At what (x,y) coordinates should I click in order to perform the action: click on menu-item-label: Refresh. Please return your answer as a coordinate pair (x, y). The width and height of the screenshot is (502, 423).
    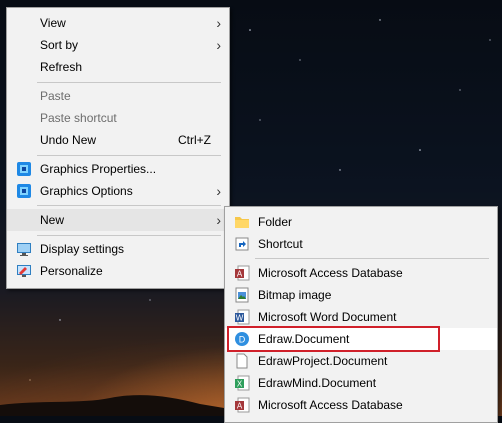
    Looking at the image, I should click on (61, 67).